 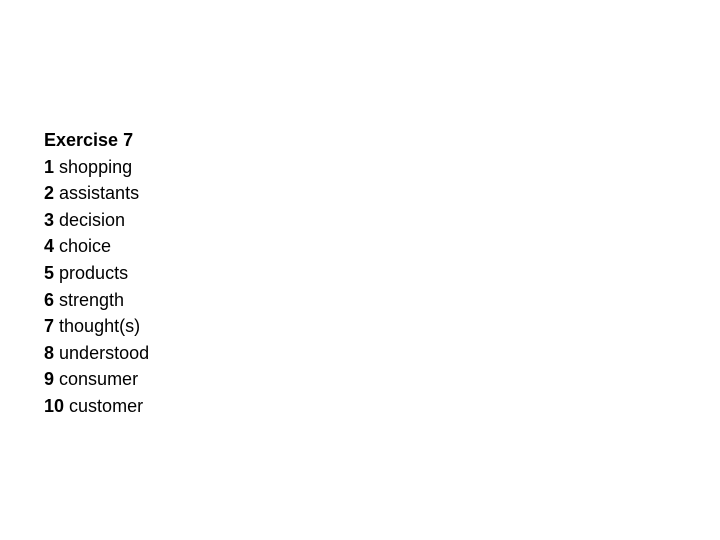 I want to click on answer-item: 8 understood, so click(x=96, y=353).